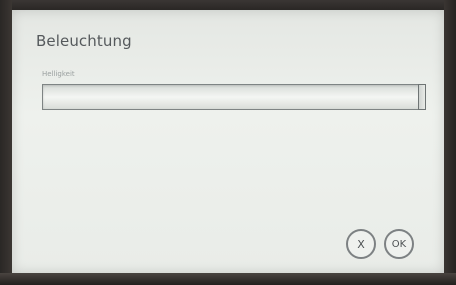 The height and width of the screenshot is (285, 456). Describe the element at coordinates (361, 244) in the screenshot. I see `cancel-button: X` at that location.